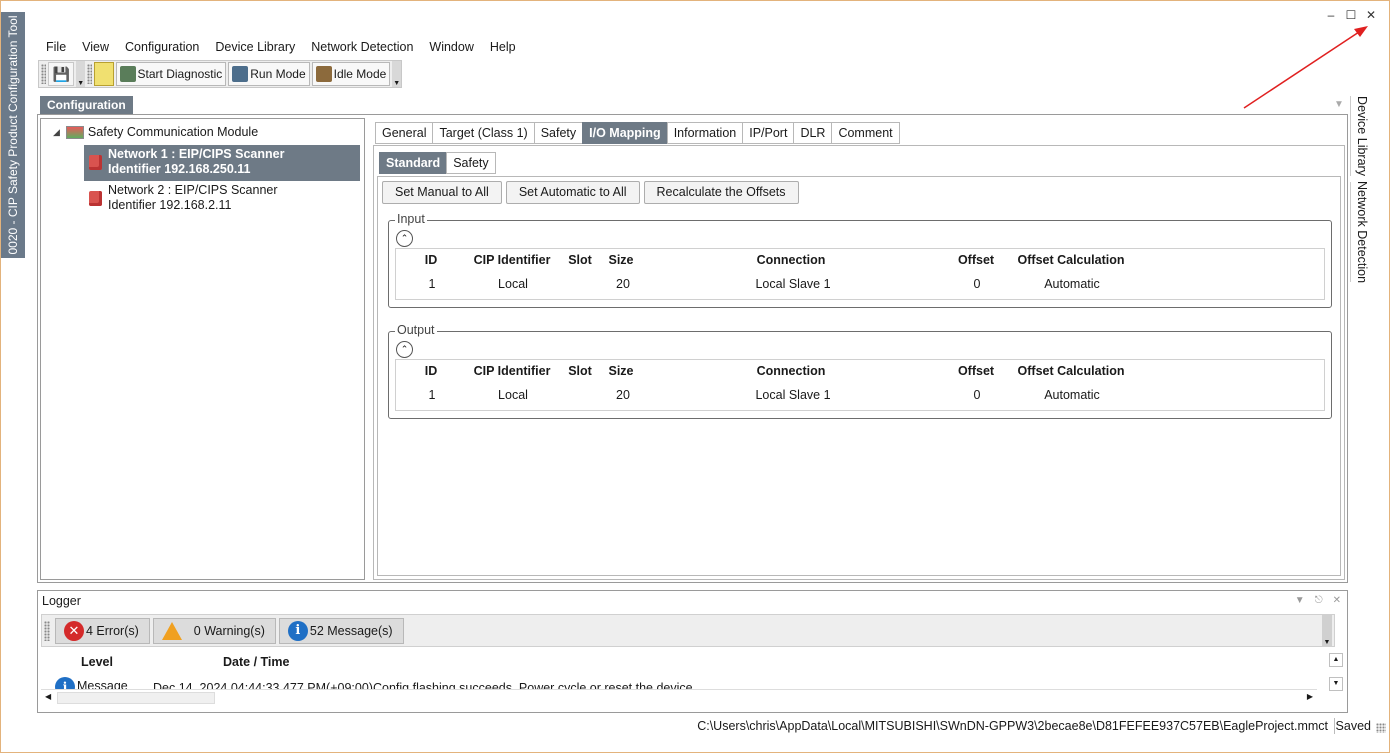  What do you see at coordinates (451, 48) in the screenshot?
I see `menu-window: Window` at bounding box center [451, 48].